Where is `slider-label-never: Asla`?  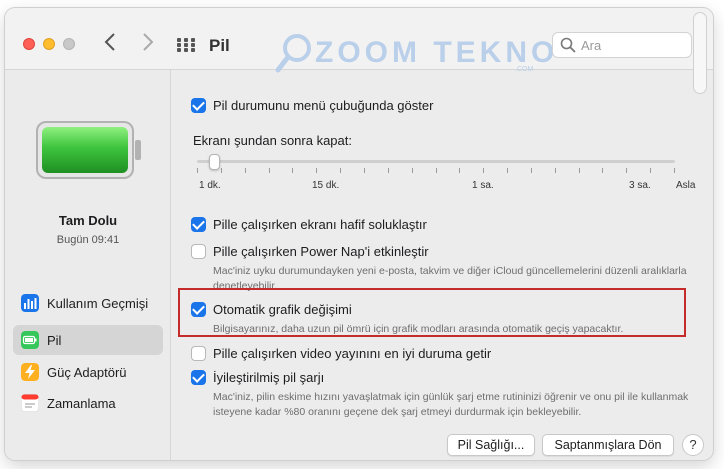 slider-label-never: Asla is located at coordinates (686, 185).